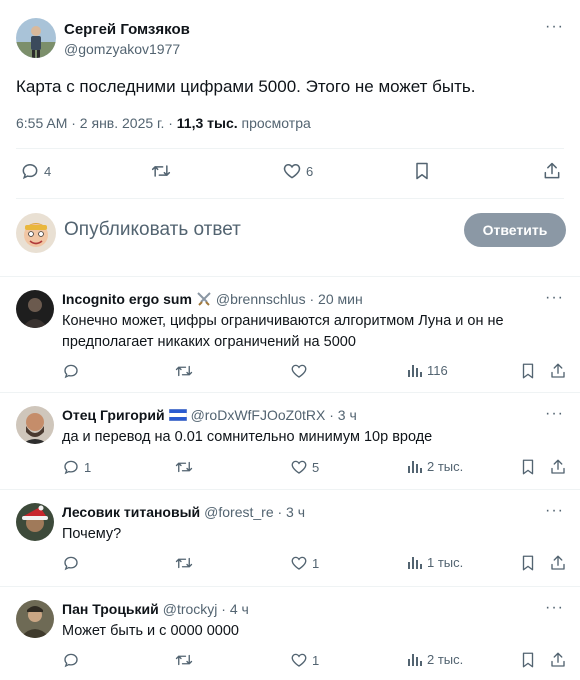 The height and width of the screenshot is (680, 580). What do you see at coordinates (290, 148) in the screenshot?
I see `divider` at bounding box center [290, 148].